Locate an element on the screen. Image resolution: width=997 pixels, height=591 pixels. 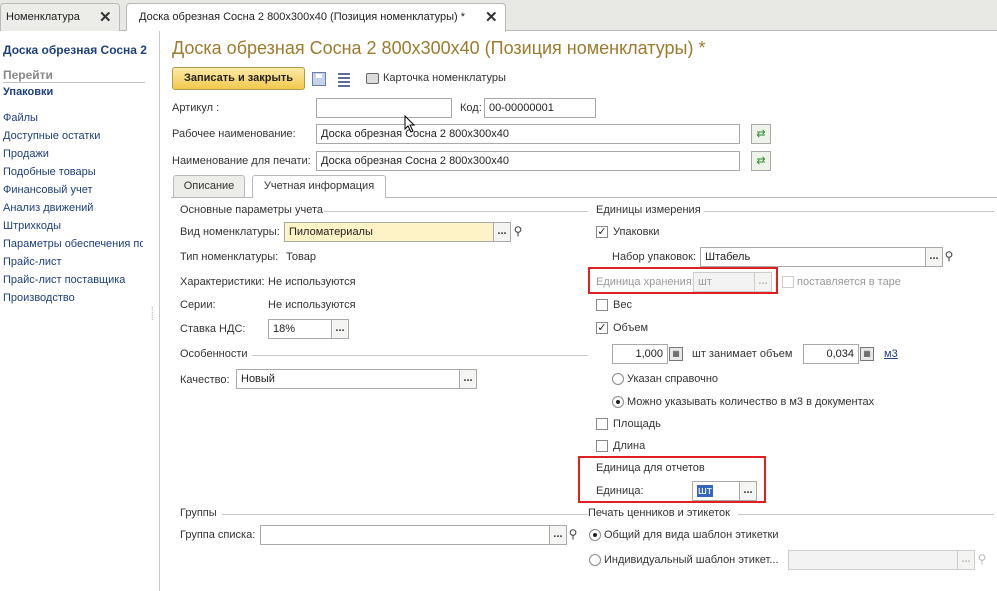
sidebar-item-production: Производство is located at coordinates (78, 298).